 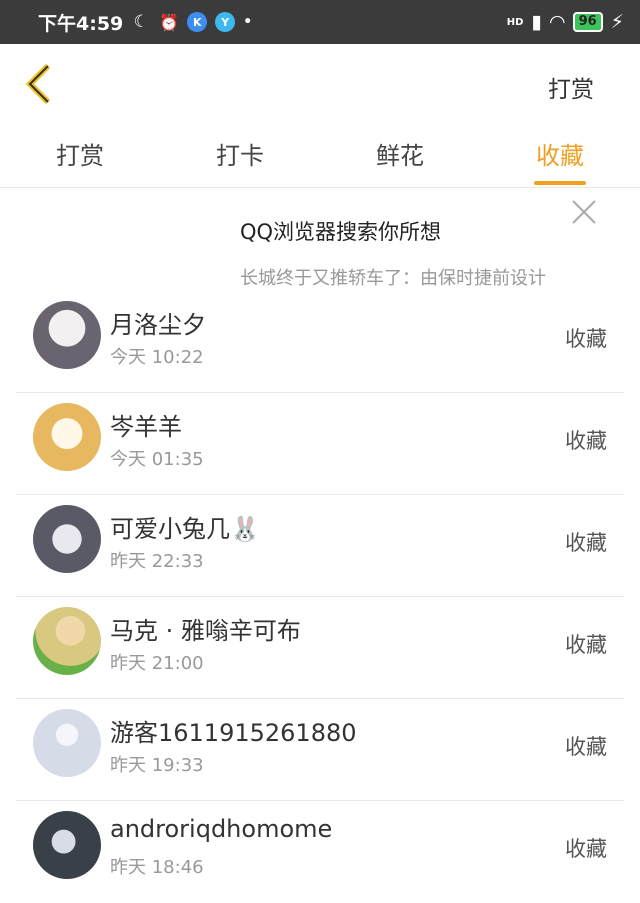 What do you see at coordinates (320, 243) in the screenshot?
I see `ad-banner: QQ浏览器搜索你所想 长城终于又推轿车了：由保时捷前设计` at bounding box center [320, 243].